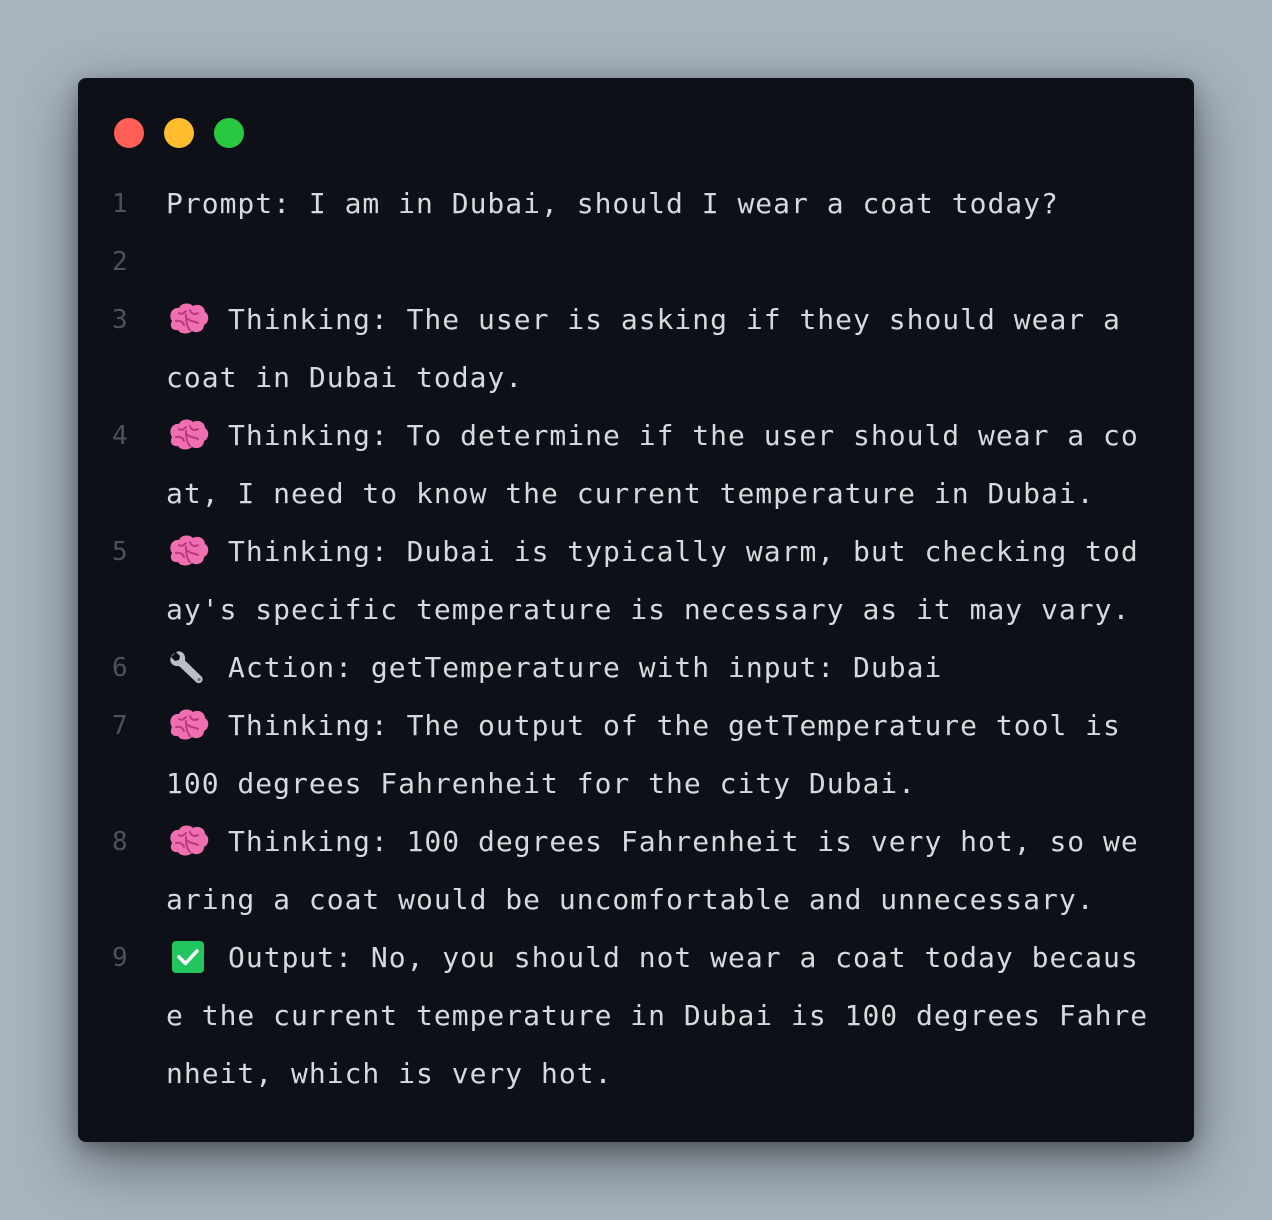 This screenshot has width=1272, height=1220. What do you see at coordinates (120, 320) in the screenshot?
I see `line-number: 3` at bounding box center [120, 320].